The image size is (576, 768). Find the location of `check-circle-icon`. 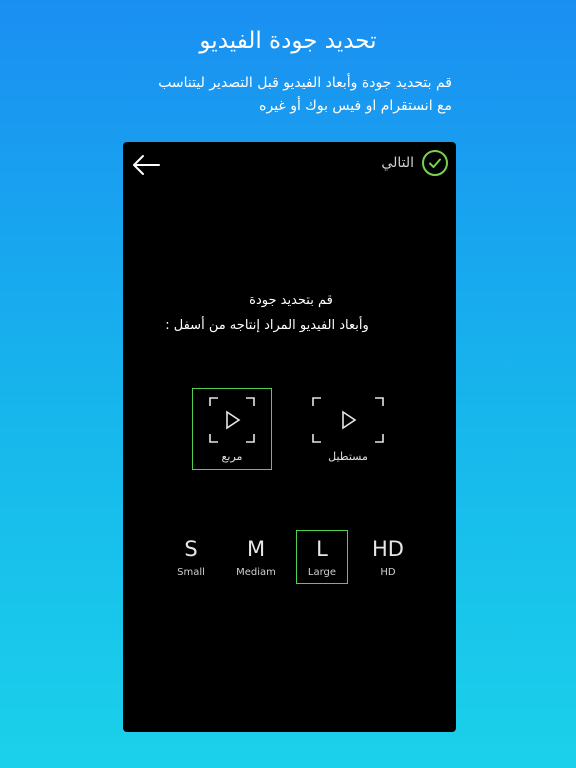

check-circle-icon is located at coordinates (435, 163).